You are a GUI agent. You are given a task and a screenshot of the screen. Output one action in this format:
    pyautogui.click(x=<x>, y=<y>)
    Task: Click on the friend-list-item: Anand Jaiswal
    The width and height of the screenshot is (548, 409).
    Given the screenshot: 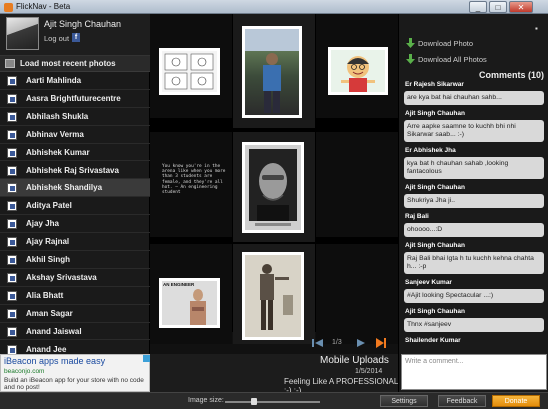 What is the action you would take?
    pyautogui.click(x=75, y=332)
    